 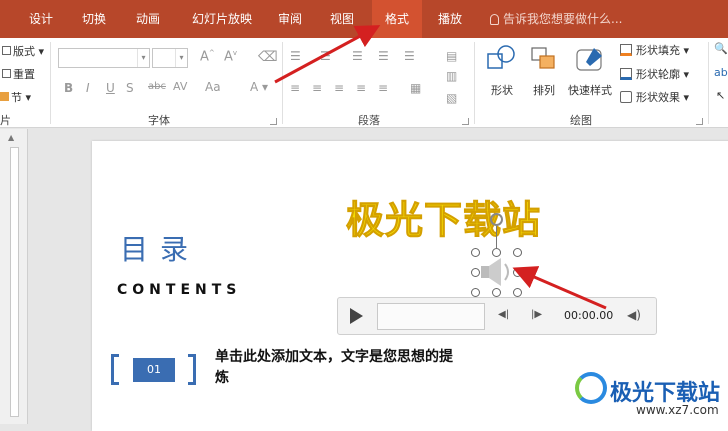 What do you see at coordinates (497, 316) in the screenshot?
I see `media-player: ◀| |▶ 00:00.00 ◀)` at bounding box center [497, 316].